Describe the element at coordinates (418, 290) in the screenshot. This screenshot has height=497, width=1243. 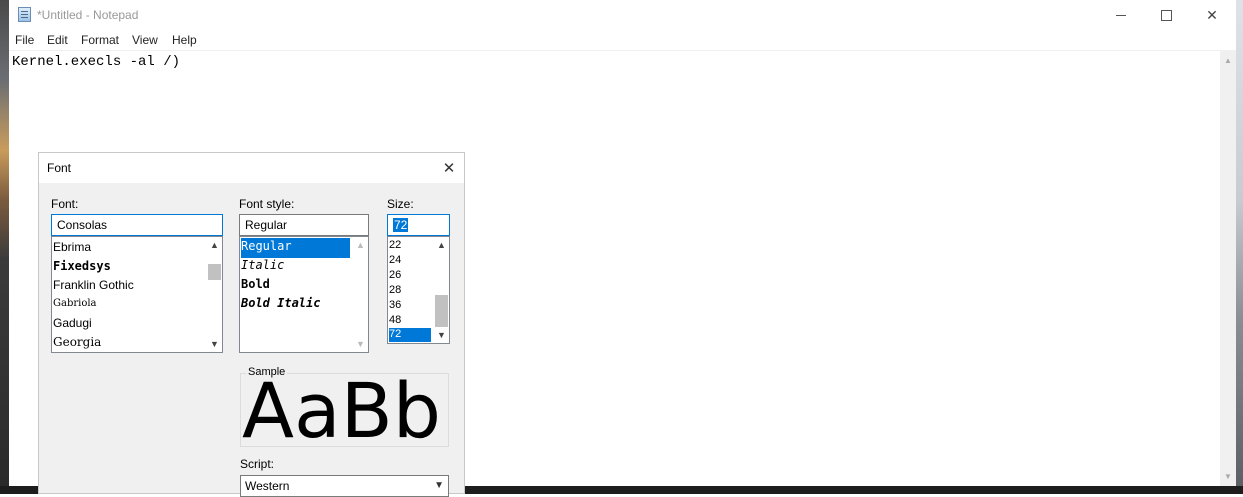
I see `size-list: 22 24 26 28 36 48 72 ▲ ▼` at that location.